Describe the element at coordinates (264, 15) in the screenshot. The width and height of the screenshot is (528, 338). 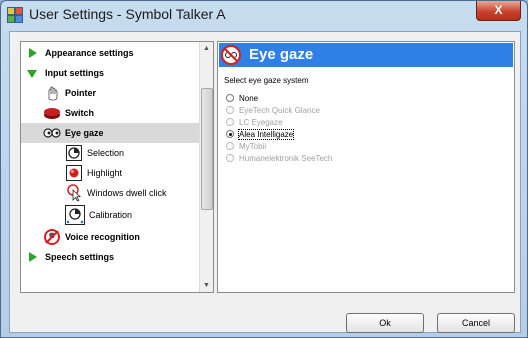
I see `title-bar: User Settings - Symbol Talker A X` at that location.